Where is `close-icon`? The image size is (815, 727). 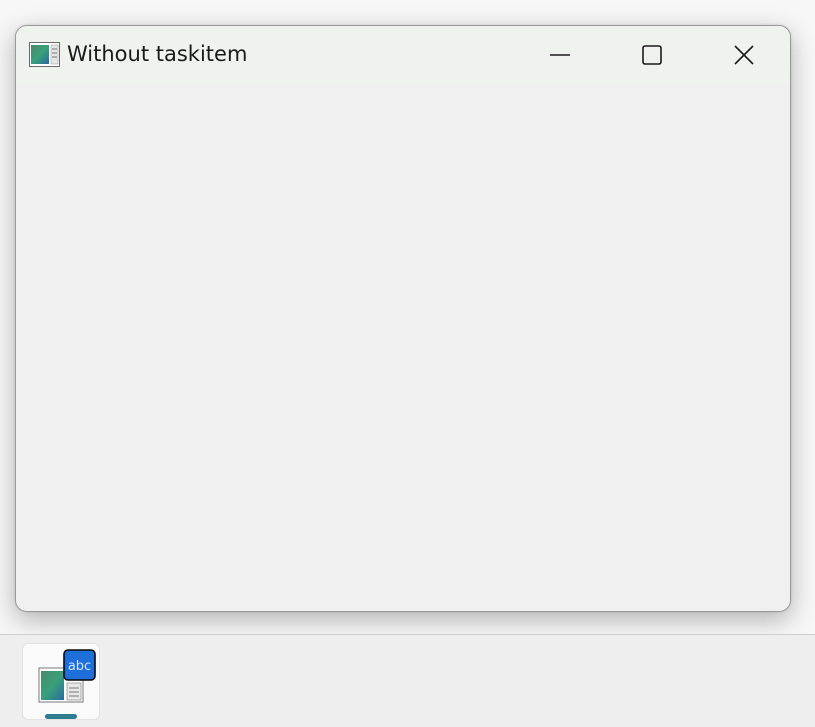 close-icon is located at coordinates (744, 54).